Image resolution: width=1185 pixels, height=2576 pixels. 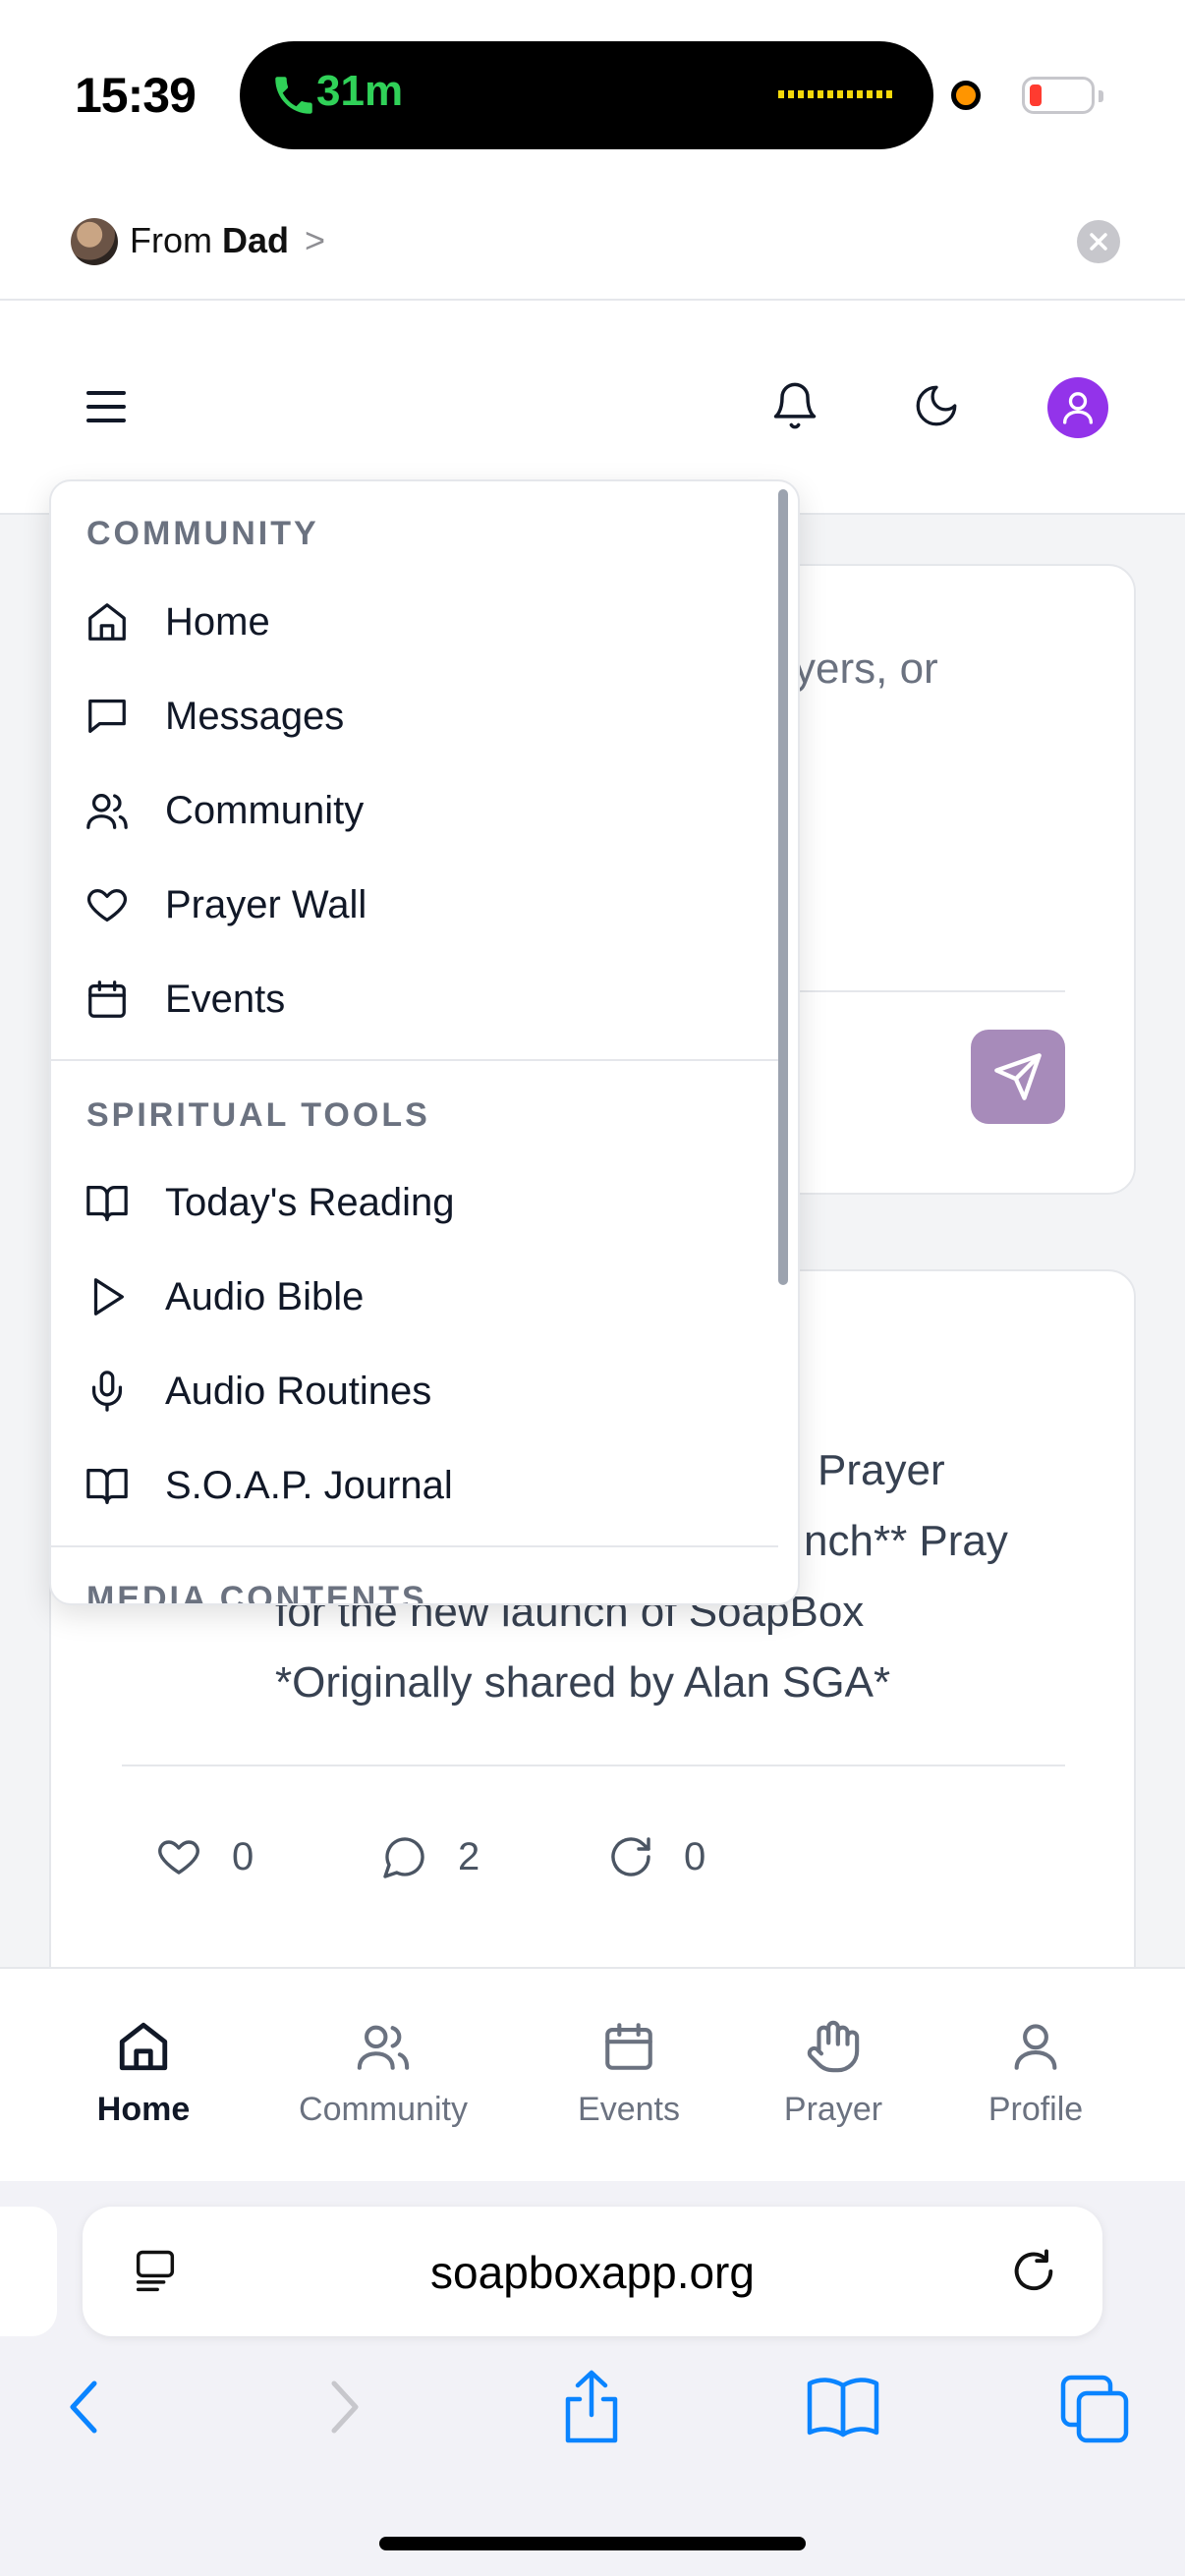 I want to click on menu-section-clip: MEDIA CONTENTS, so click(x=425, y=1587).